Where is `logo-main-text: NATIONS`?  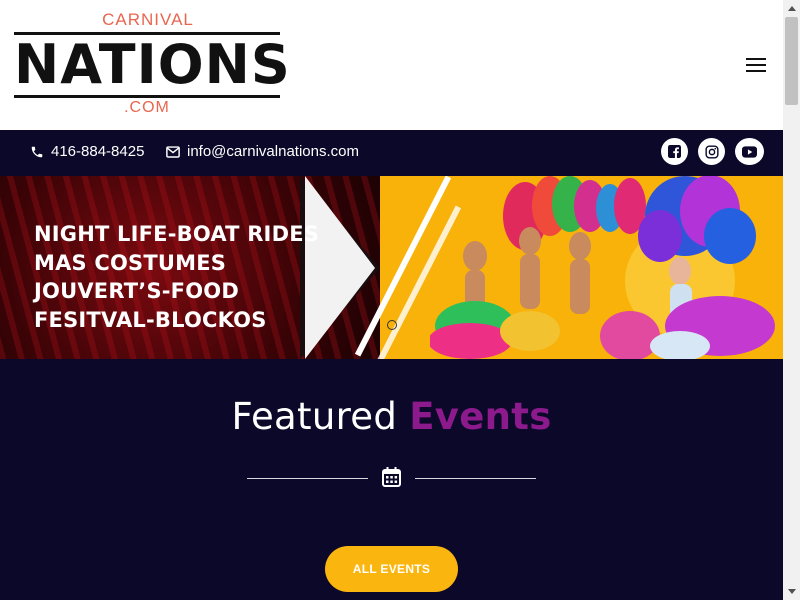
logo-main-text: NATIONS is located at coordinates (152, 64).